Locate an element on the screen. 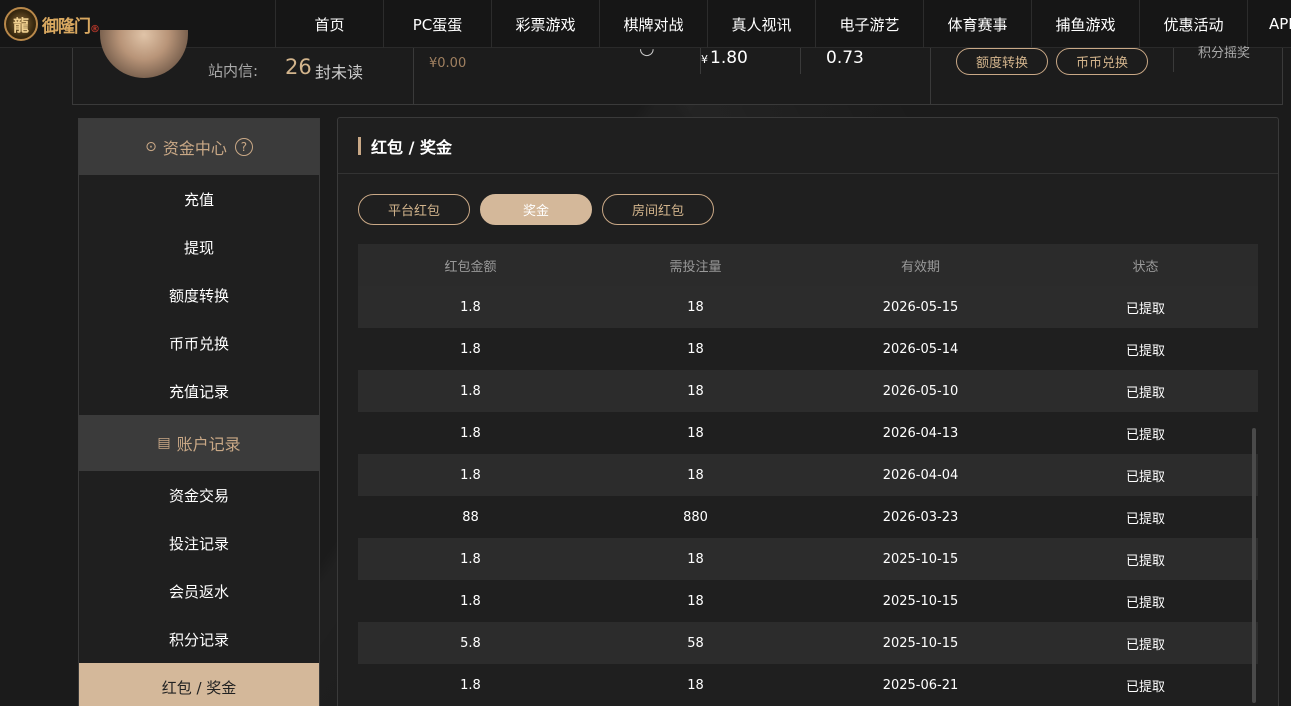 Image resolution: width=1291 pixels, height=706 pixels. fund-center-title: 资金中心 is located at coordinates (194, 148).